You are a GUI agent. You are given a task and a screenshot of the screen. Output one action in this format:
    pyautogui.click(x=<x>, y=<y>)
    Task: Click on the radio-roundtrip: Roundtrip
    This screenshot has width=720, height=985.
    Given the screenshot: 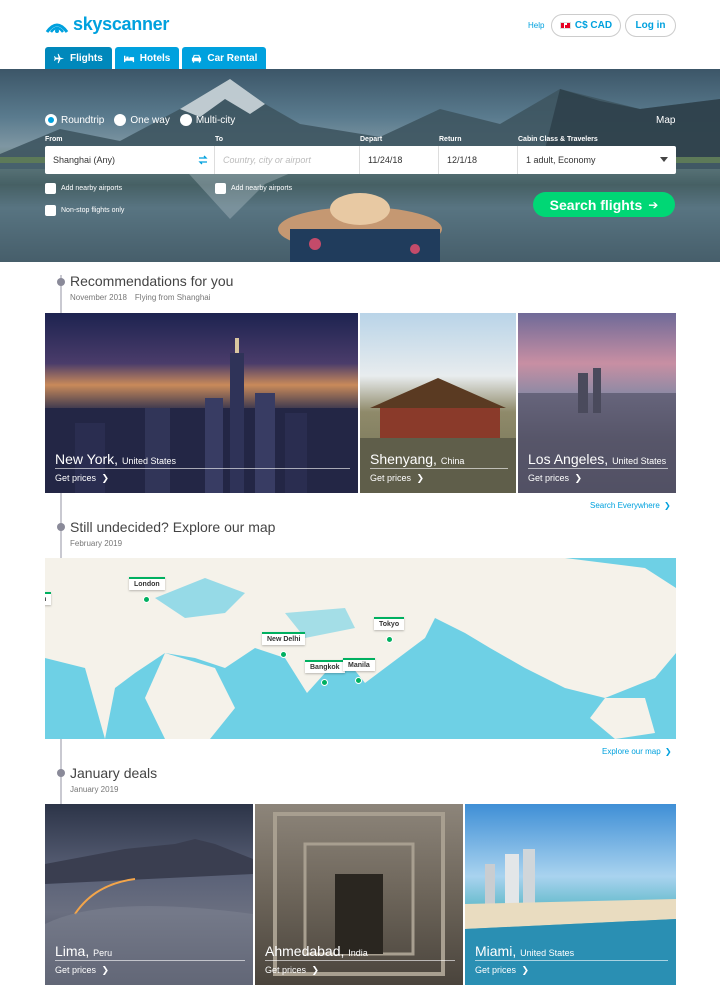 What is the action you would take?
    pyautogui.click(x=74, y=120)
    